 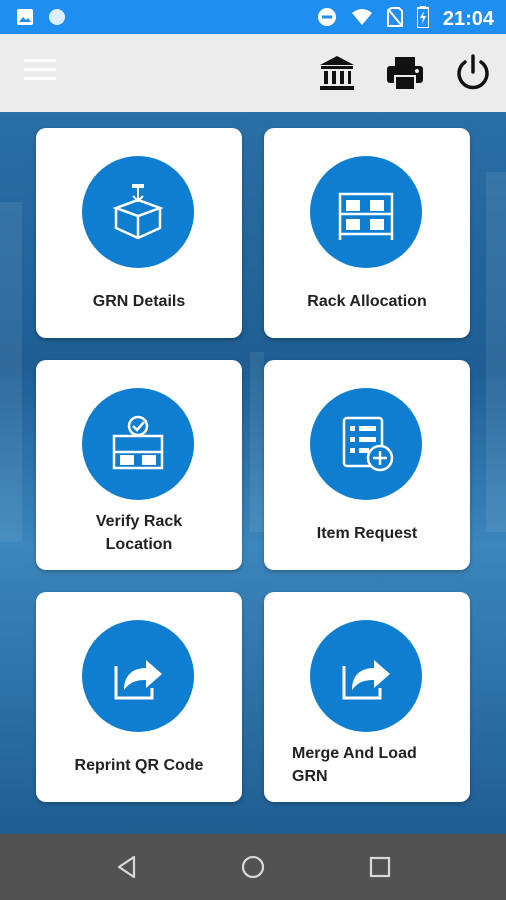 I want to click on do-not-disturb-icon, so click(x=327, y=19).